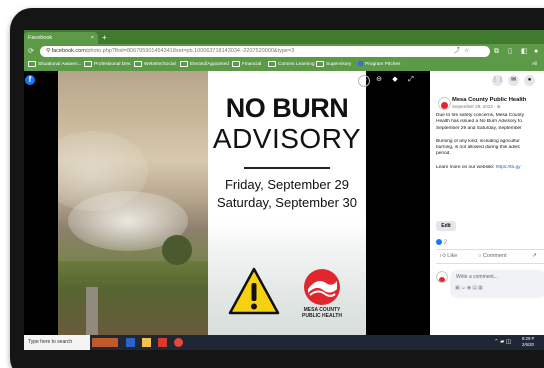  Describe the element at coordinates (146, 342) in the screenshot. I see `file-explorer-icon` at that location.